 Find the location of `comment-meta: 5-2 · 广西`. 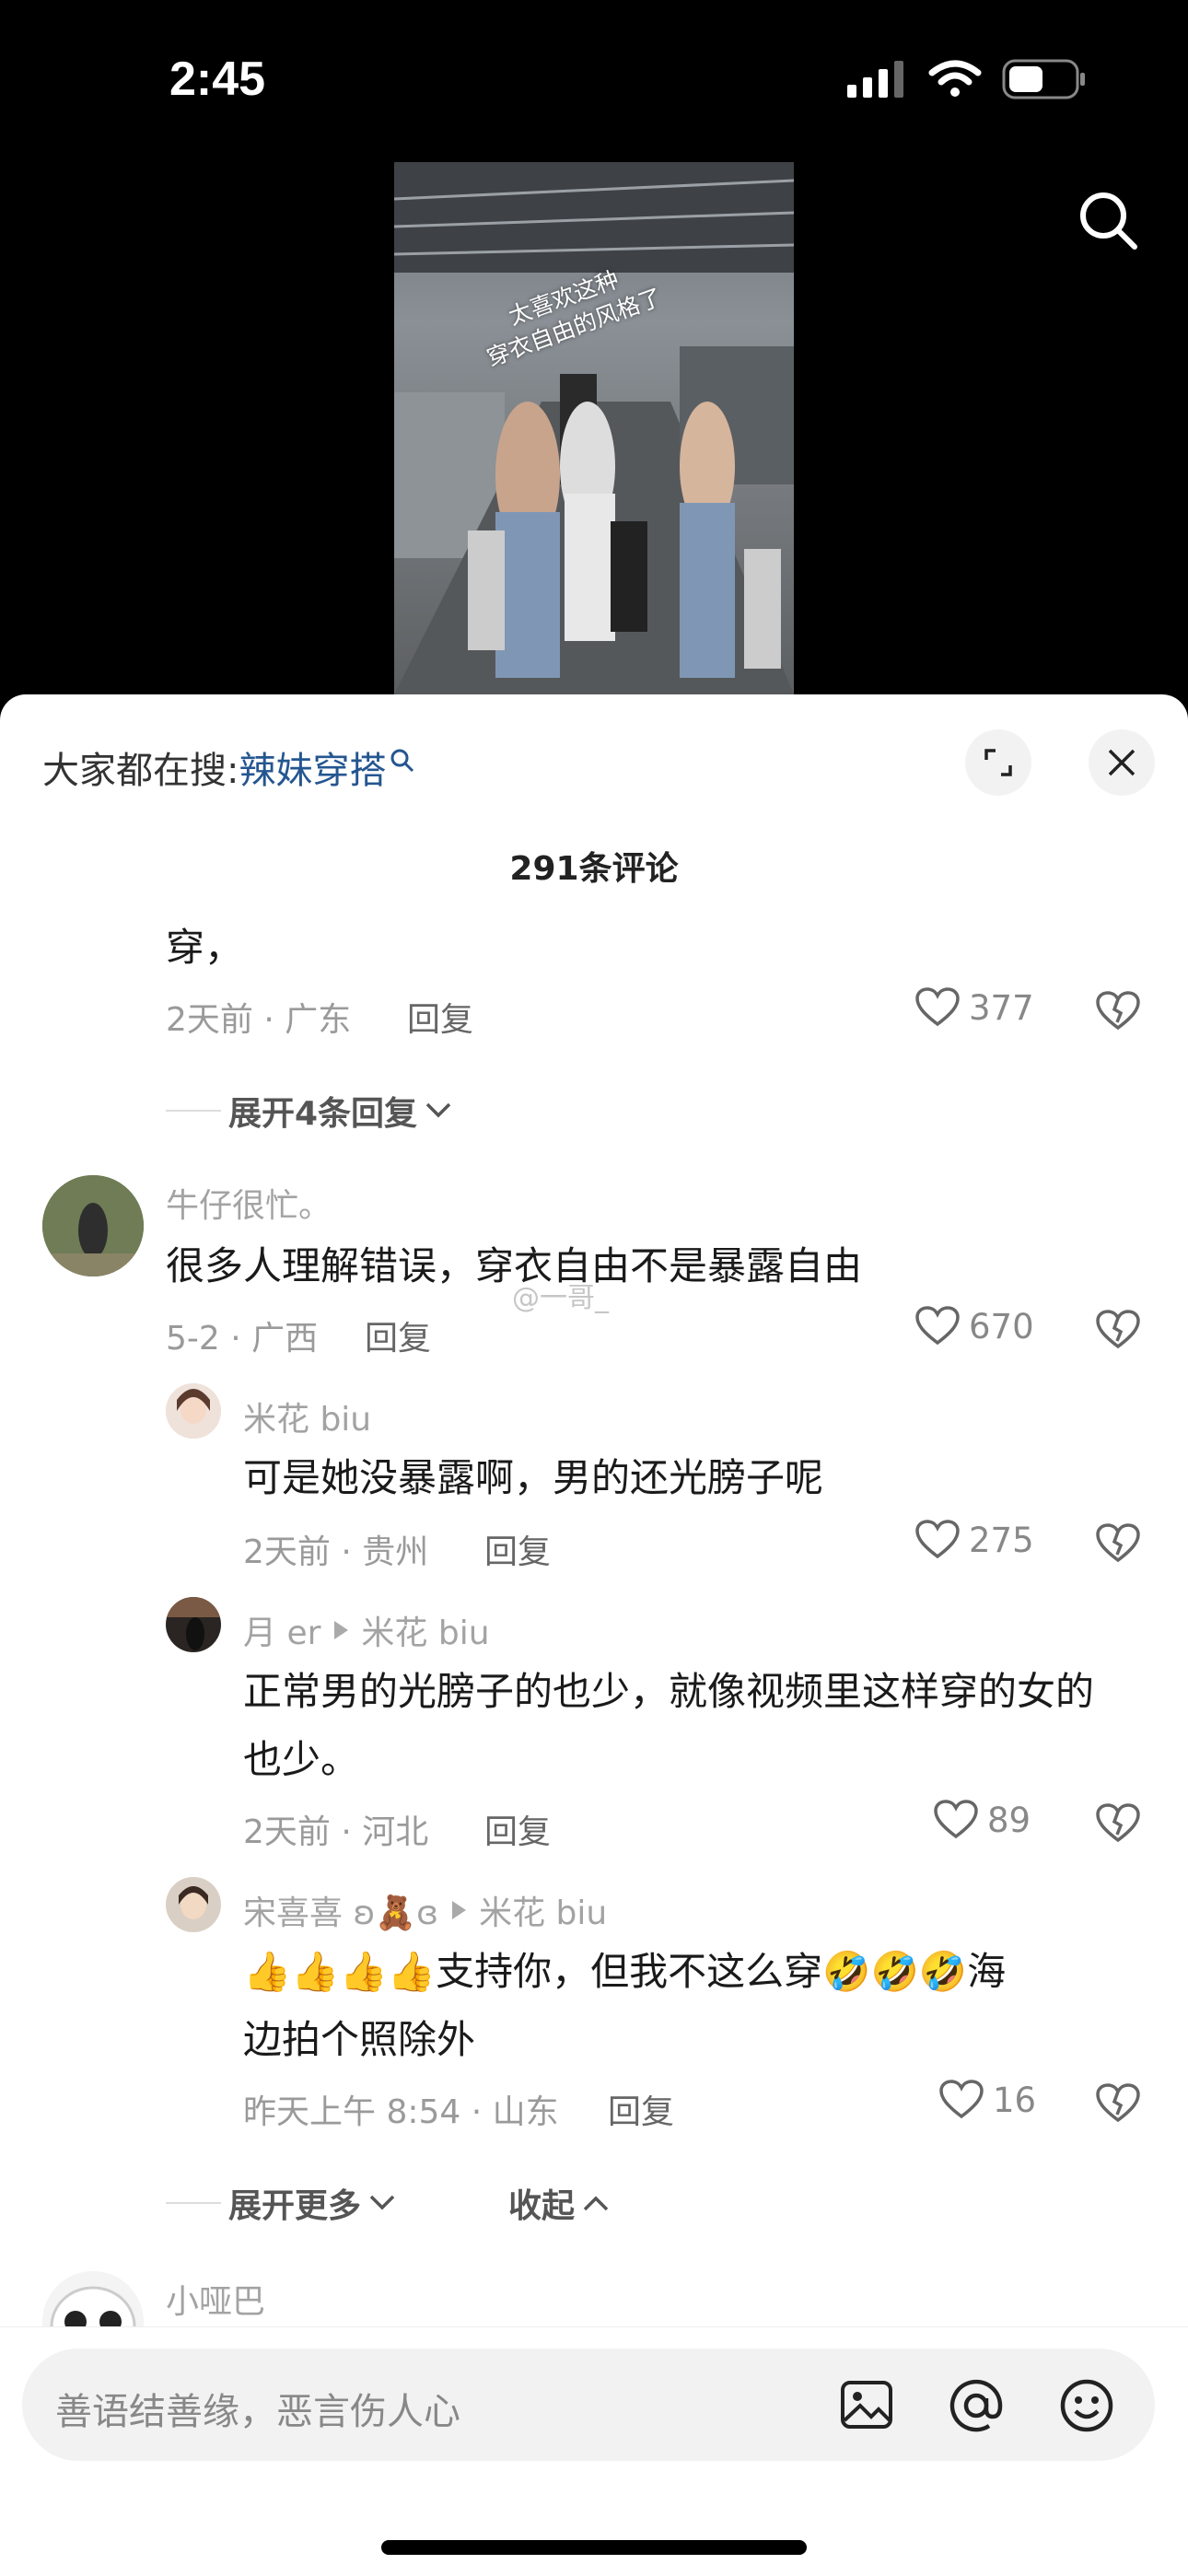

comment-meta: 5-2 · 广西 is located at coordinates (242, 1339).